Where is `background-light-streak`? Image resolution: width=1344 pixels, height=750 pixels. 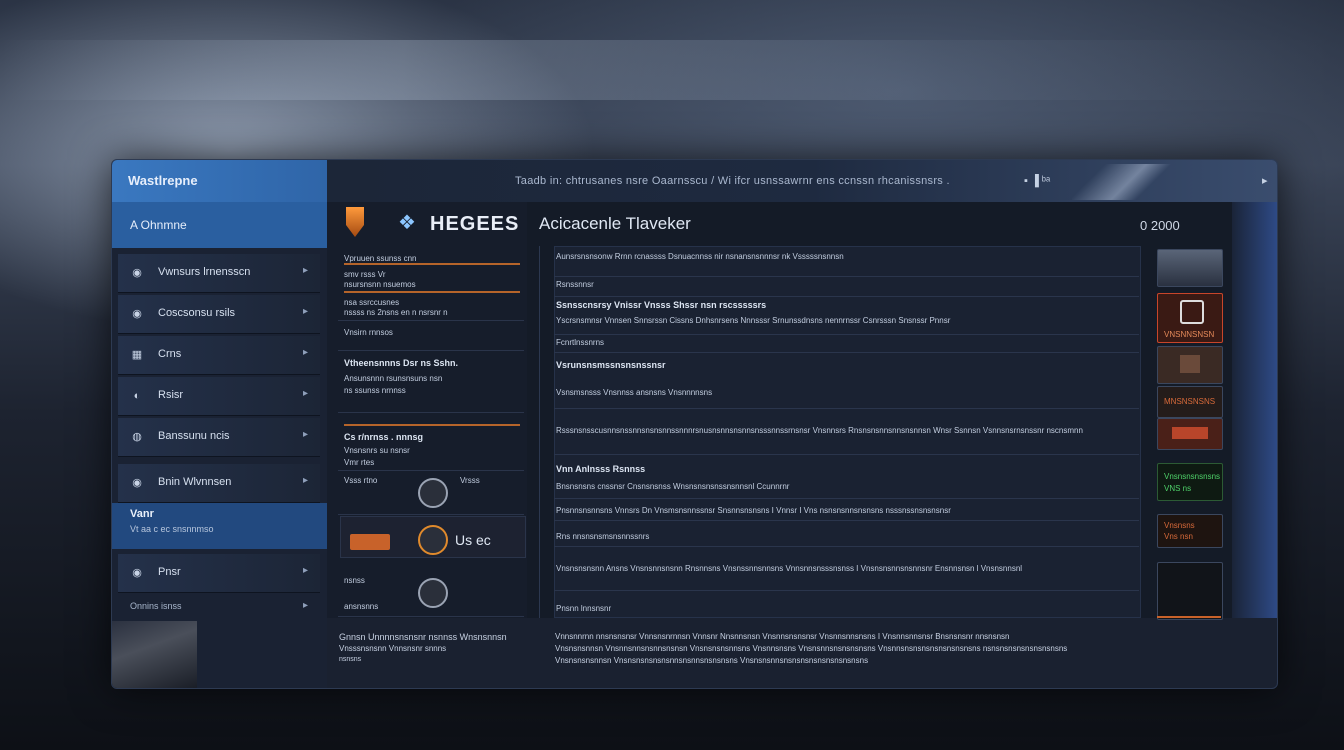 background-light-streak is located at coordinates (672, 70).